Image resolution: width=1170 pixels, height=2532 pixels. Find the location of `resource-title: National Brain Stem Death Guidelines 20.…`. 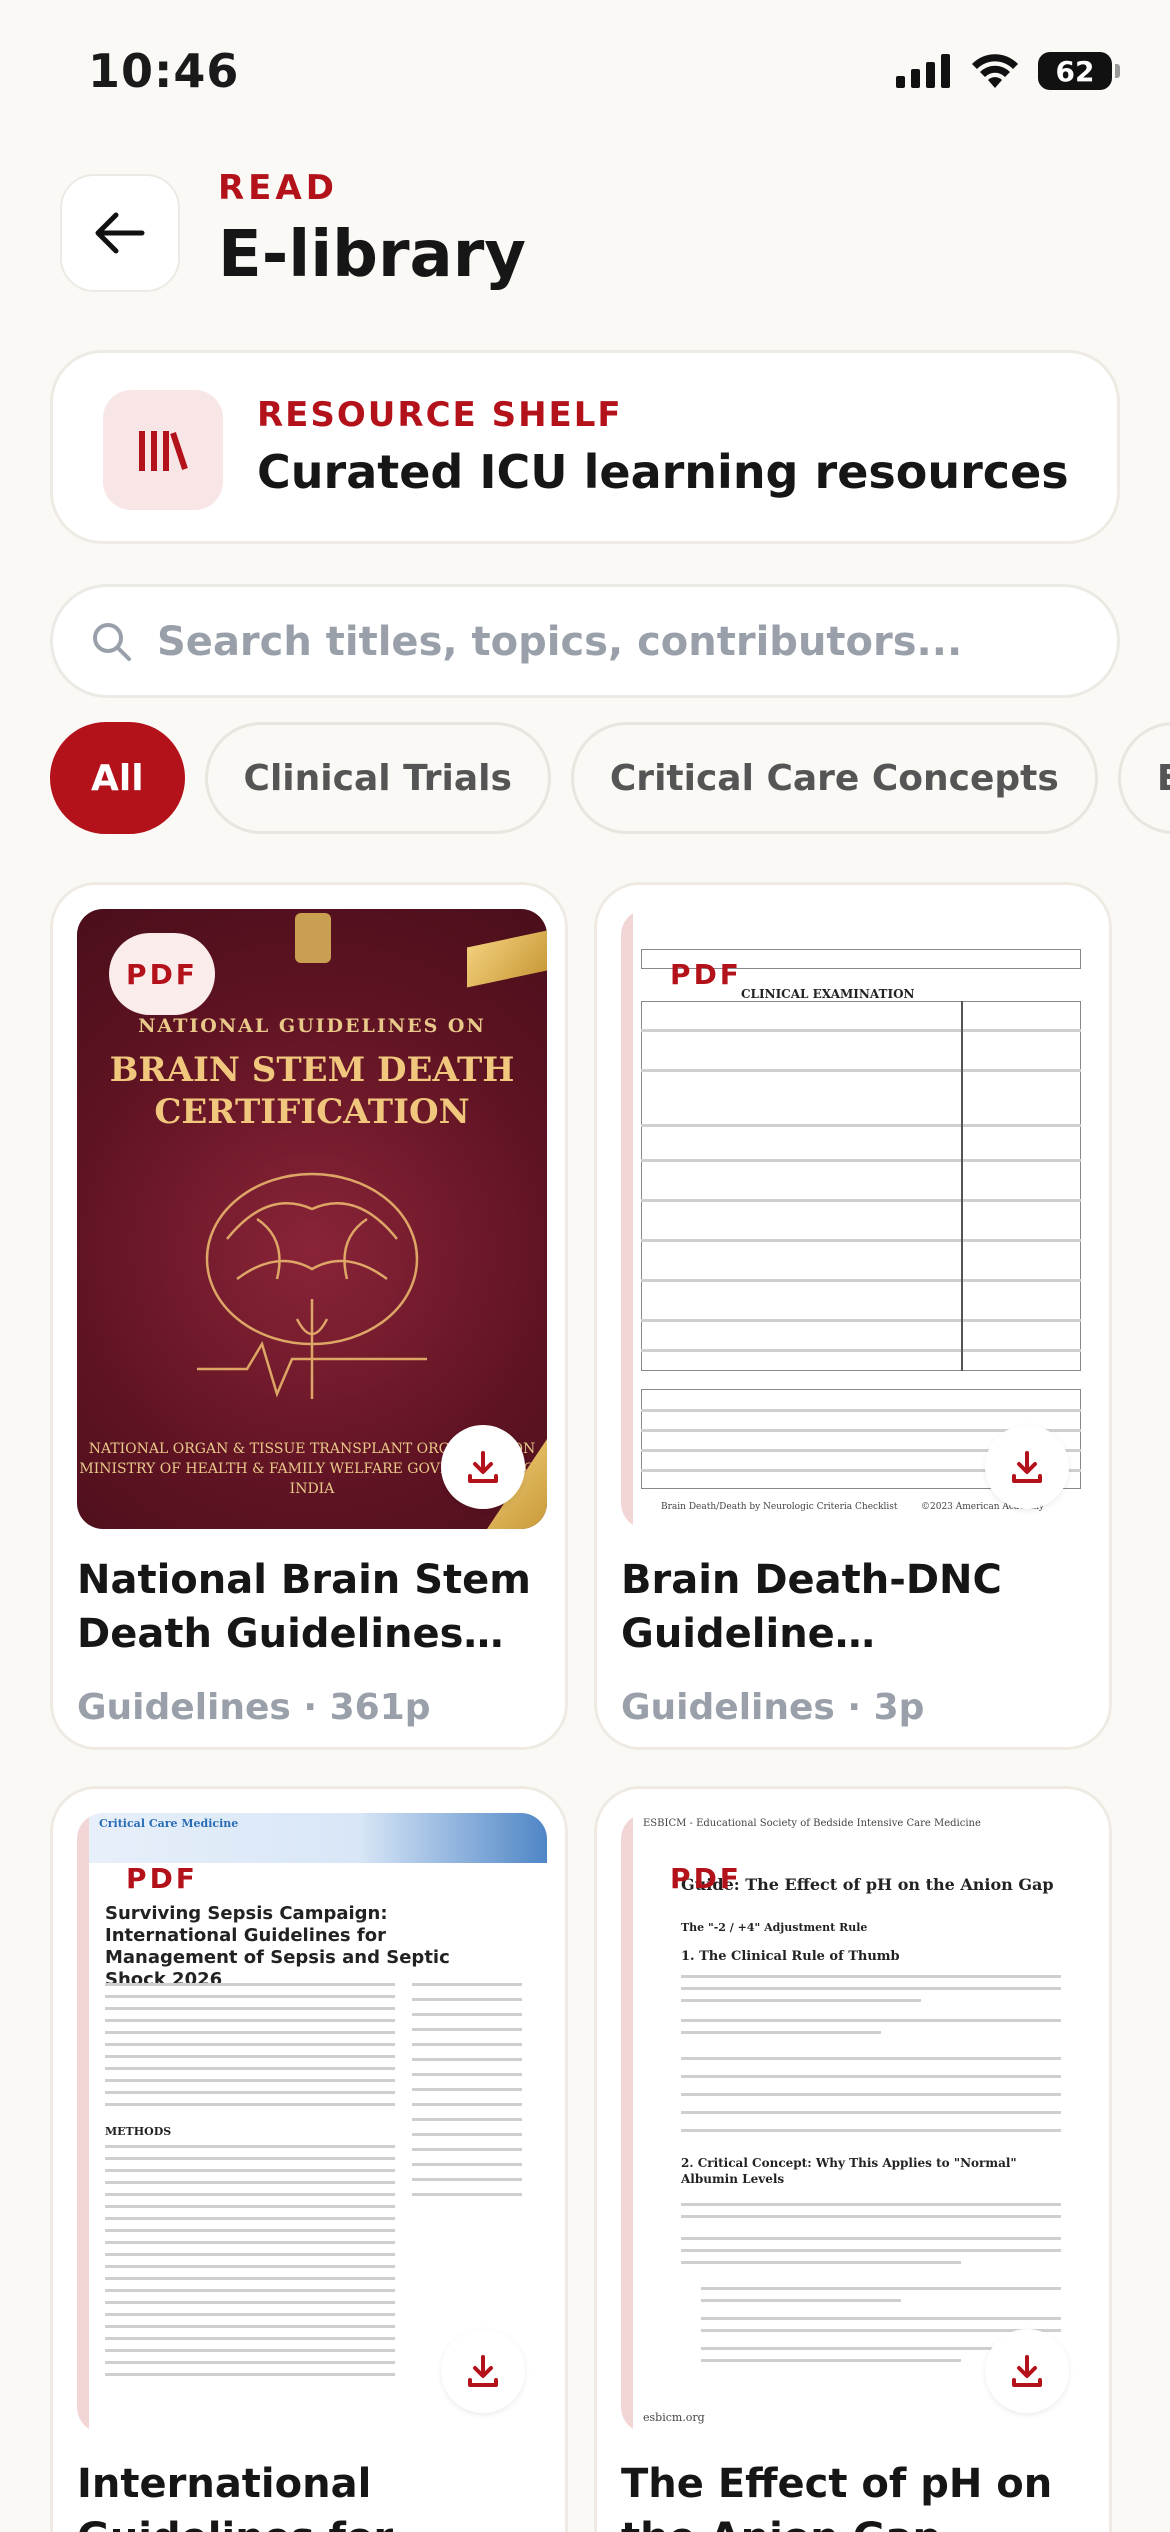

resource-title: National Brain Stem Death Guidelines 20.… is located at coordinates (304, 1607).